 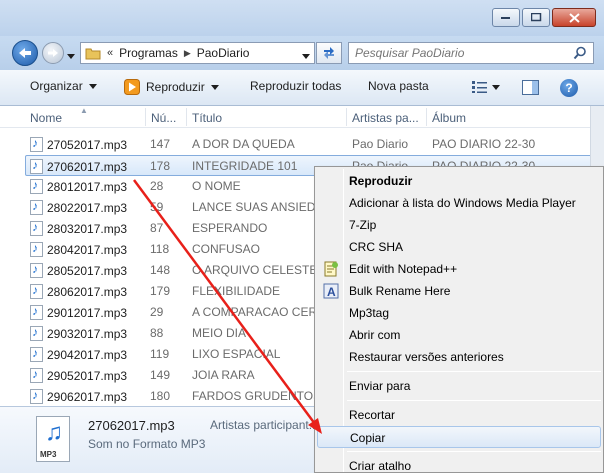 What do you see at coordinates (302, 18) in the screenshot?
I see `title-bar` at bounding box center [302, 18].